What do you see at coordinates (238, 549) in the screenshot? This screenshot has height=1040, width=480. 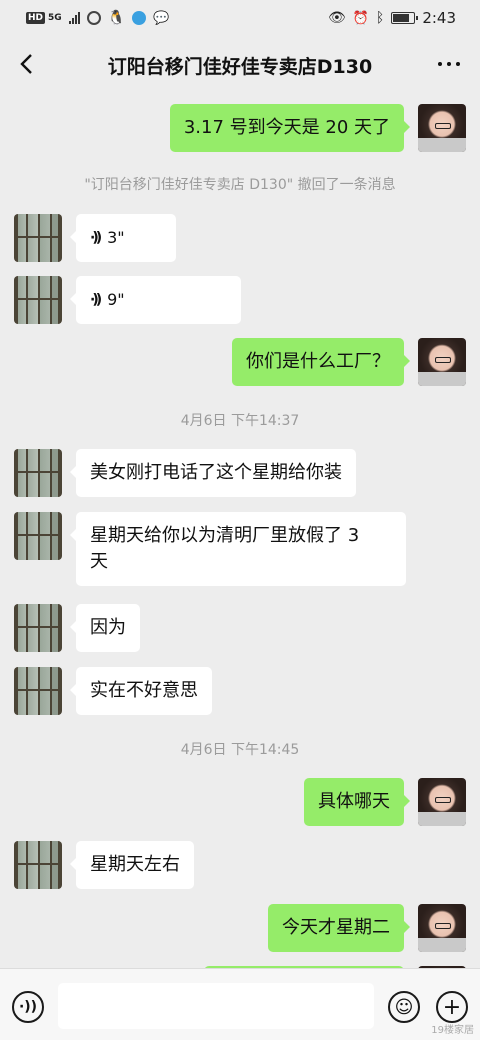 I see `received-message-bubble: 星期天给你以为清明厂里放假了 3 天` at bounding box center [238, 549].